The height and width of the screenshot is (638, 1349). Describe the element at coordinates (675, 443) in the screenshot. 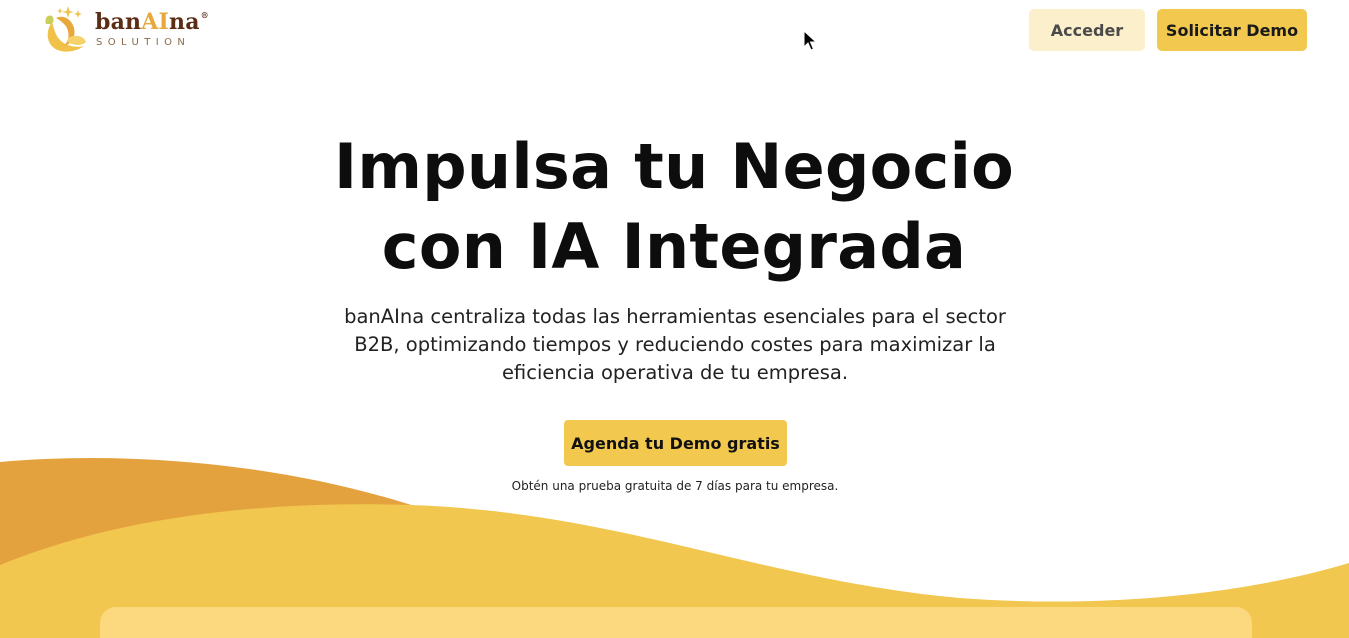

I see `book-demo-button: Agenda tu Demo gratis` at that location.